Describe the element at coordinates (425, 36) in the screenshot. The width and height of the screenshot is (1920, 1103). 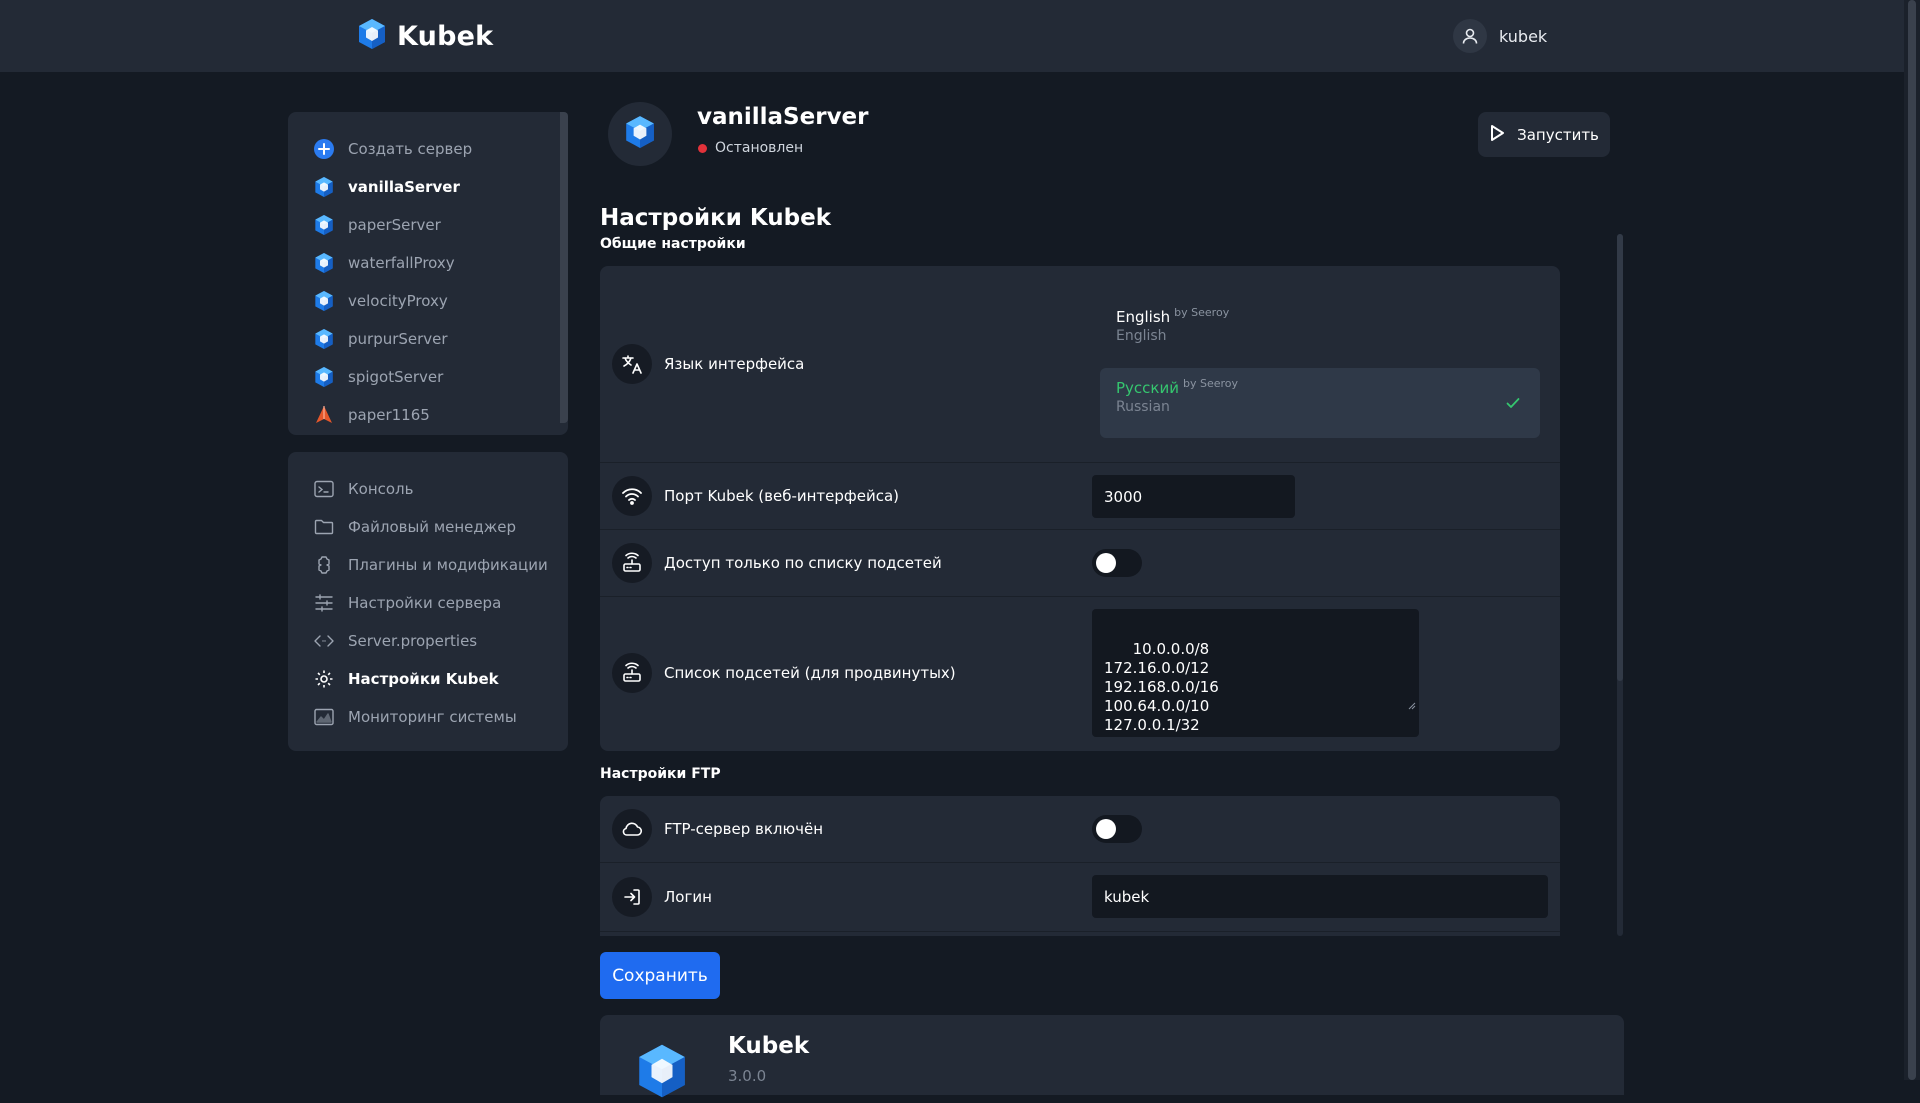
I see `app-logo: Kubek` at that location.